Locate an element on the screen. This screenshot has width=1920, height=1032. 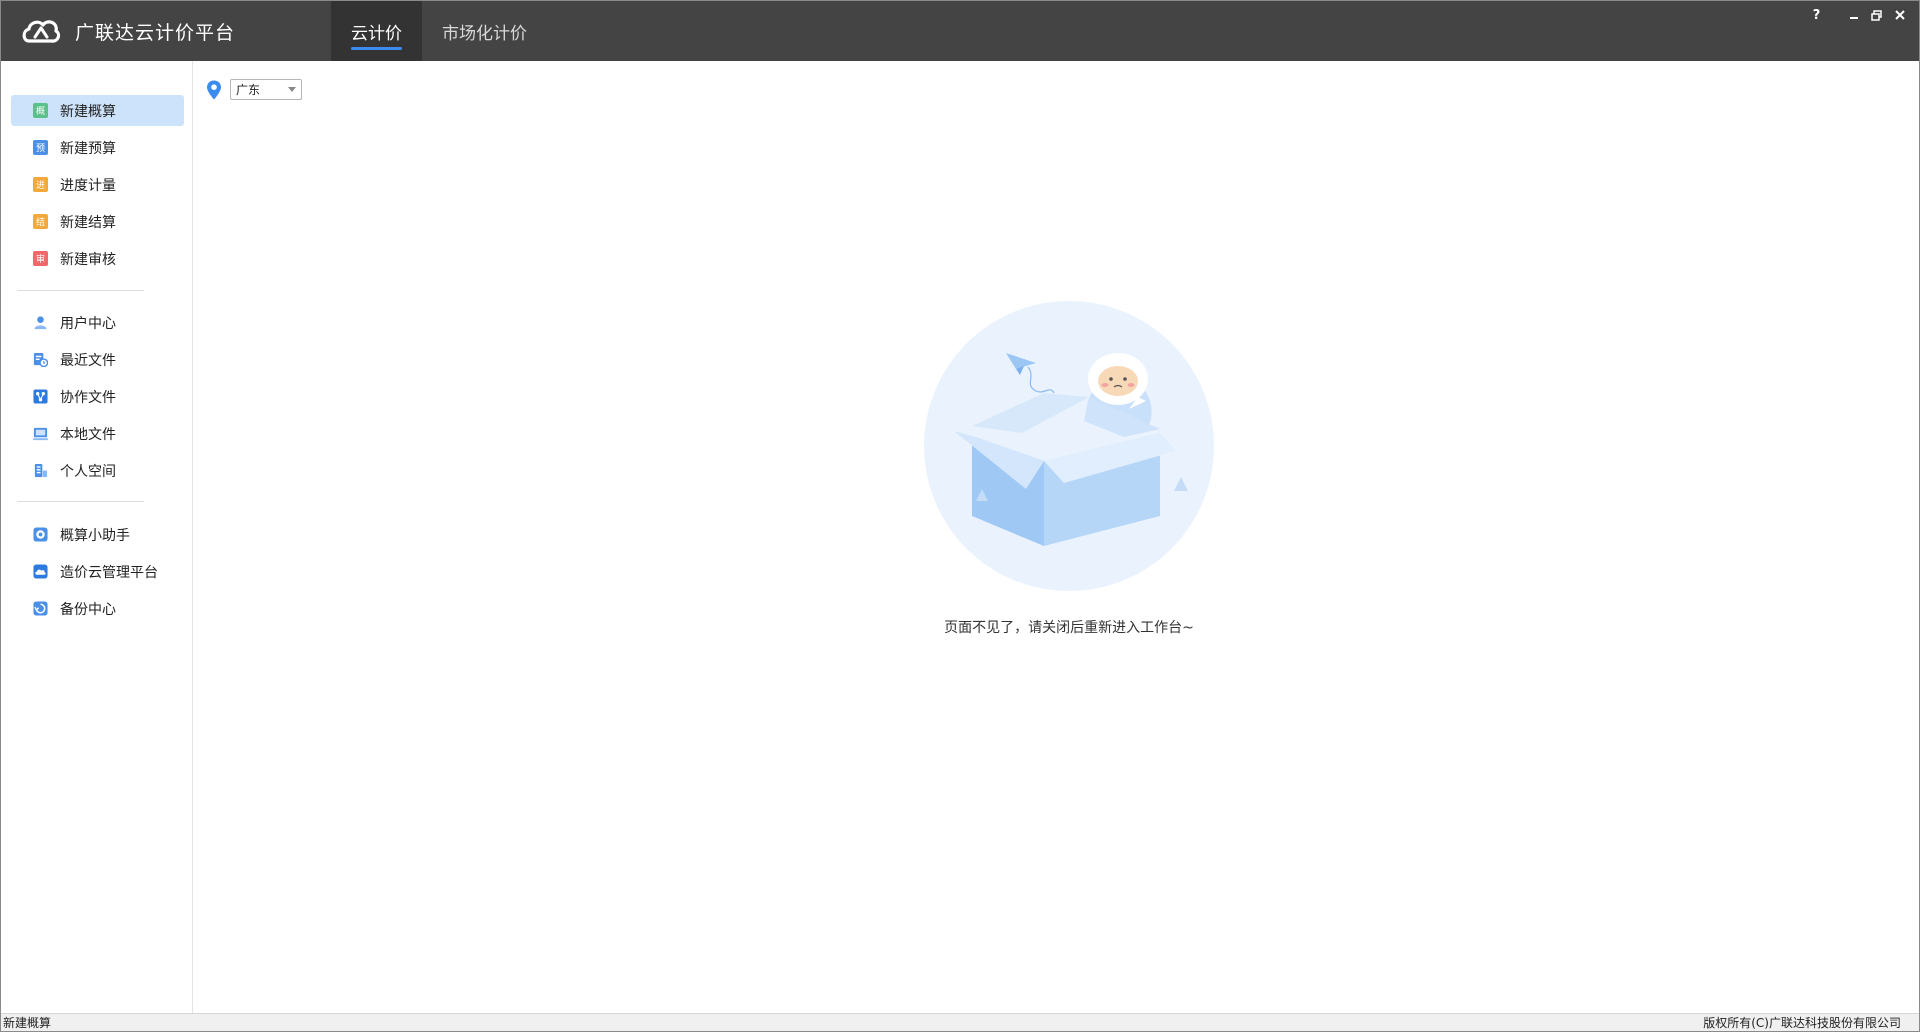
help-button: ? is located at coordinates (1816, 15).